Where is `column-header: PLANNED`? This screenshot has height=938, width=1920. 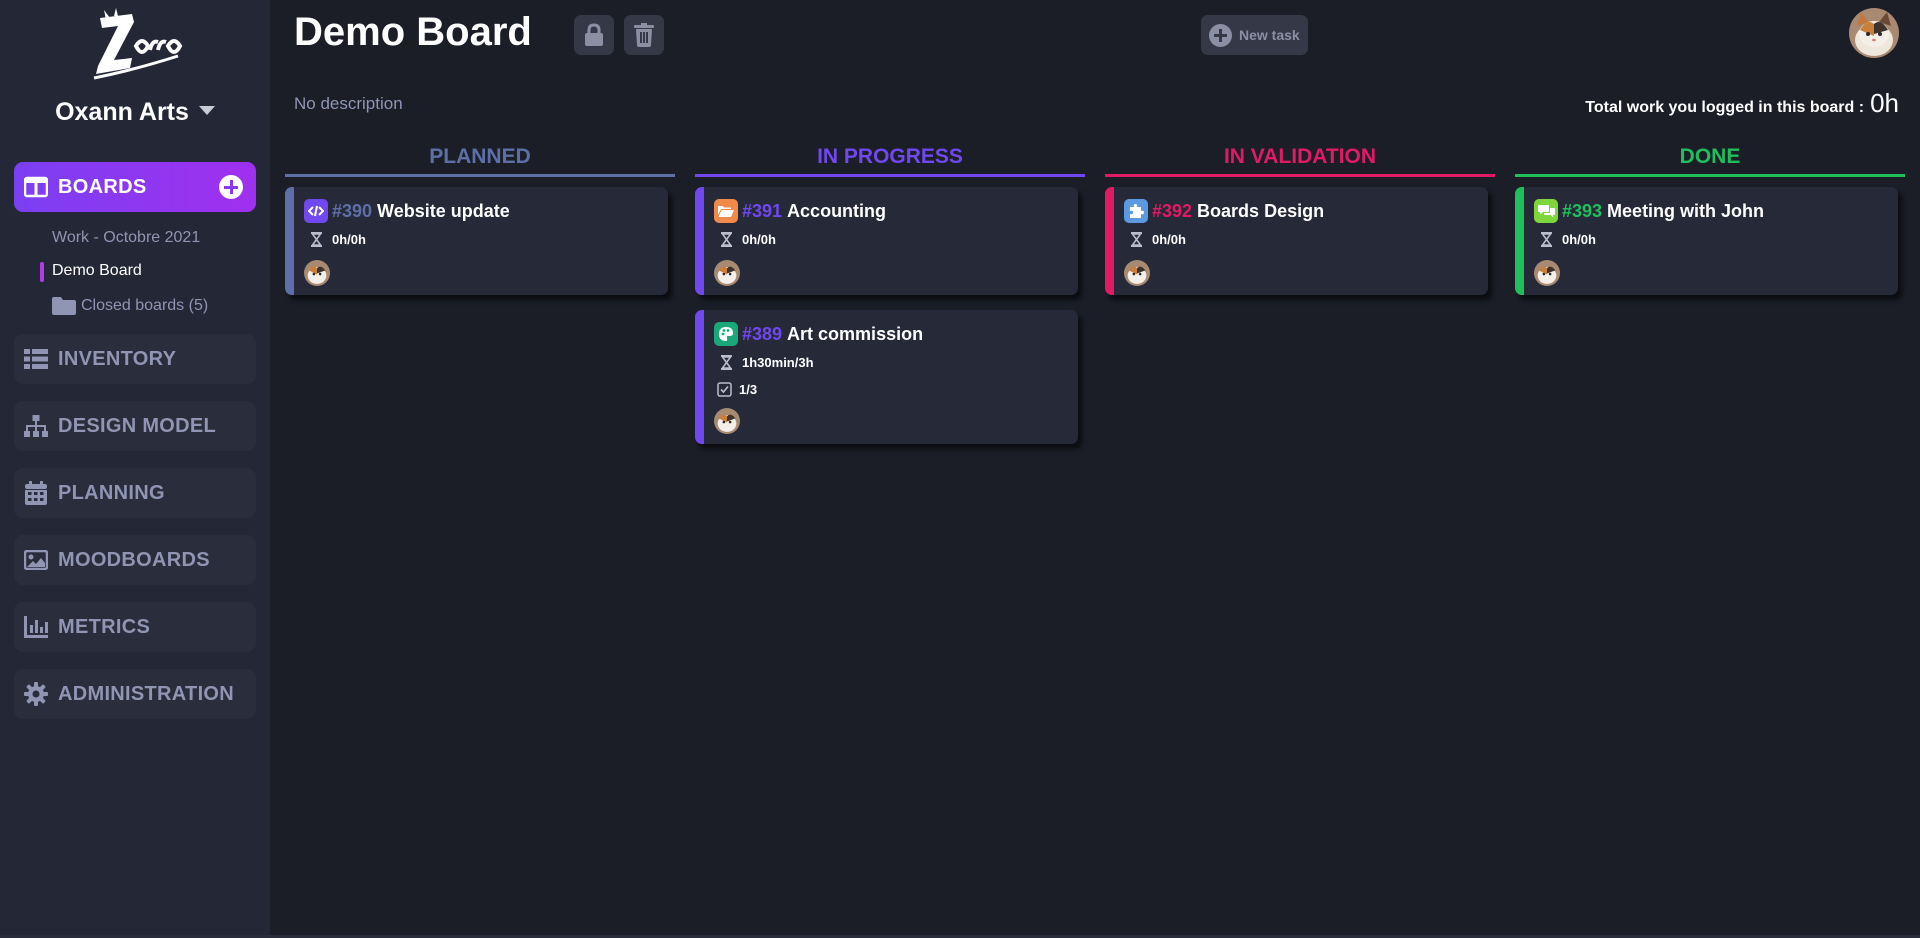
column-header: PLANNED is located at coordinates (480, 161).